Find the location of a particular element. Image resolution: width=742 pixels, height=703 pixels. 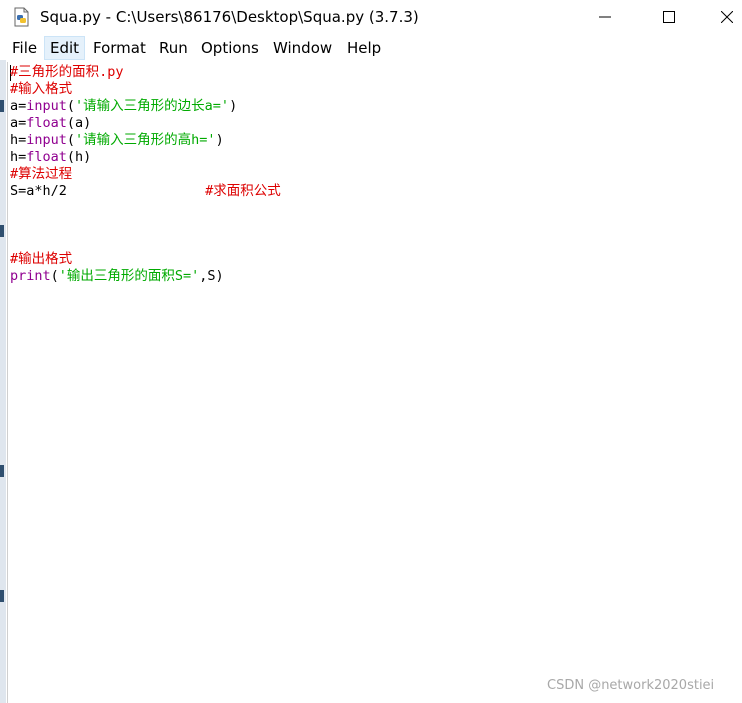

code-token-comment: #三角形的面积.py is located at coordinates (67, 72).